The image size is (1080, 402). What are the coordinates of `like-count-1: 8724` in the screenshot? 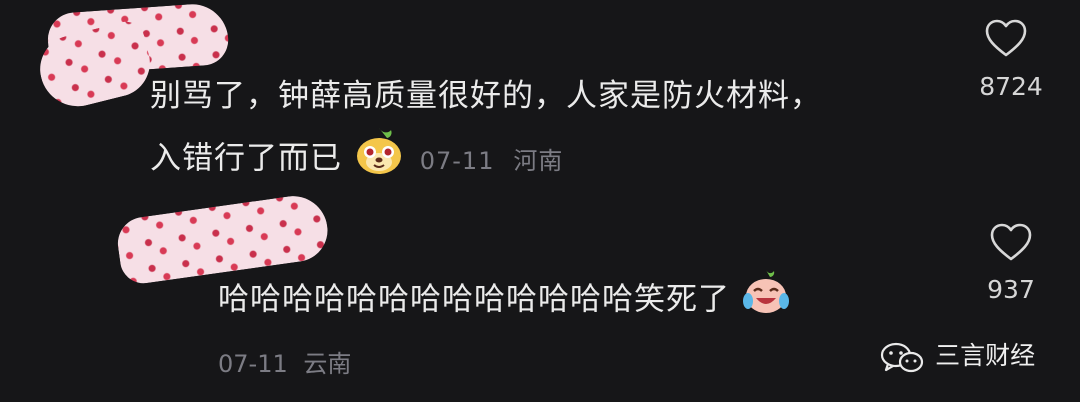 It's located at (1011, 86).